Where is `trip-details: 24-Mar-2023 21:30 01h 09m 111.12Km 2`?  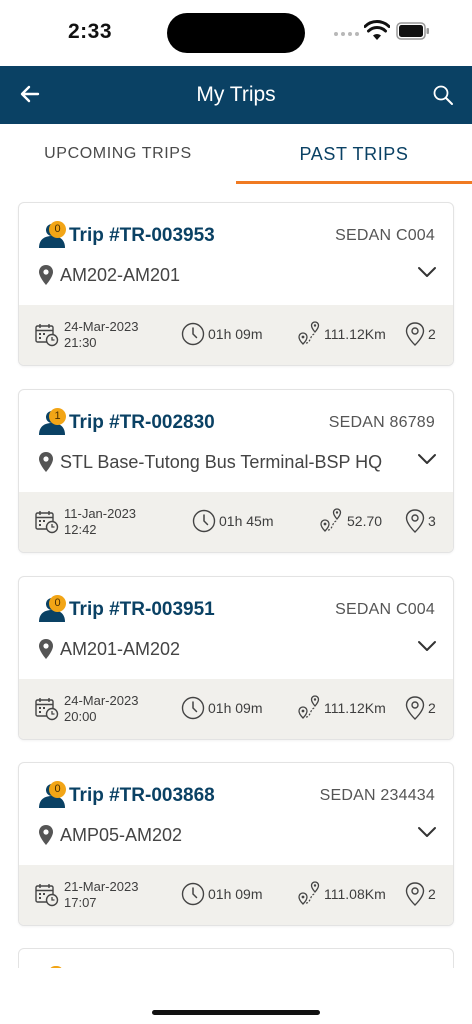 trip-details: 24-Mar-2023 21:30 01h 09m 111.12Km 2 is located at coordinates (236, 335).